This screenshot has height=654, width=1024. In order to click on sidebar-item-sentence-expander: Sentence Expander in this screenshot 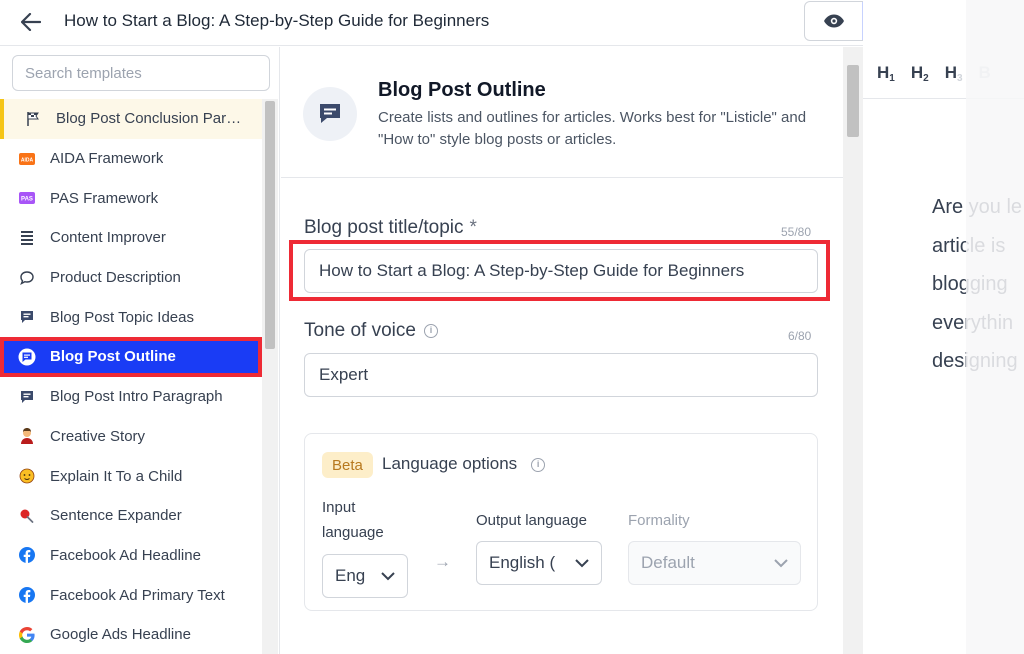, I will do `click(131, 516)`.